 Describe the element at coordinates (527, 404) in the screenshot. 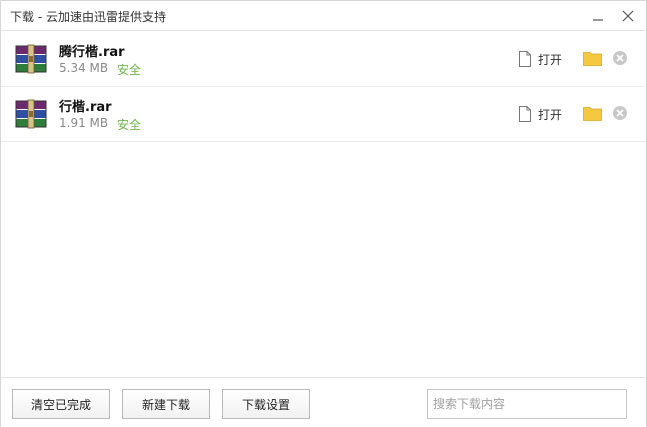

I see `search-input` at that location.